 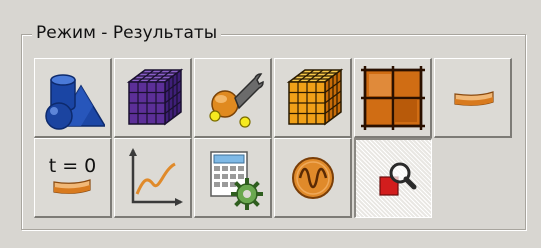 What do you see at coordinates (236, 100) in the screenshot?
I see `solver-settings-icon` at bounding box center [236, 100].